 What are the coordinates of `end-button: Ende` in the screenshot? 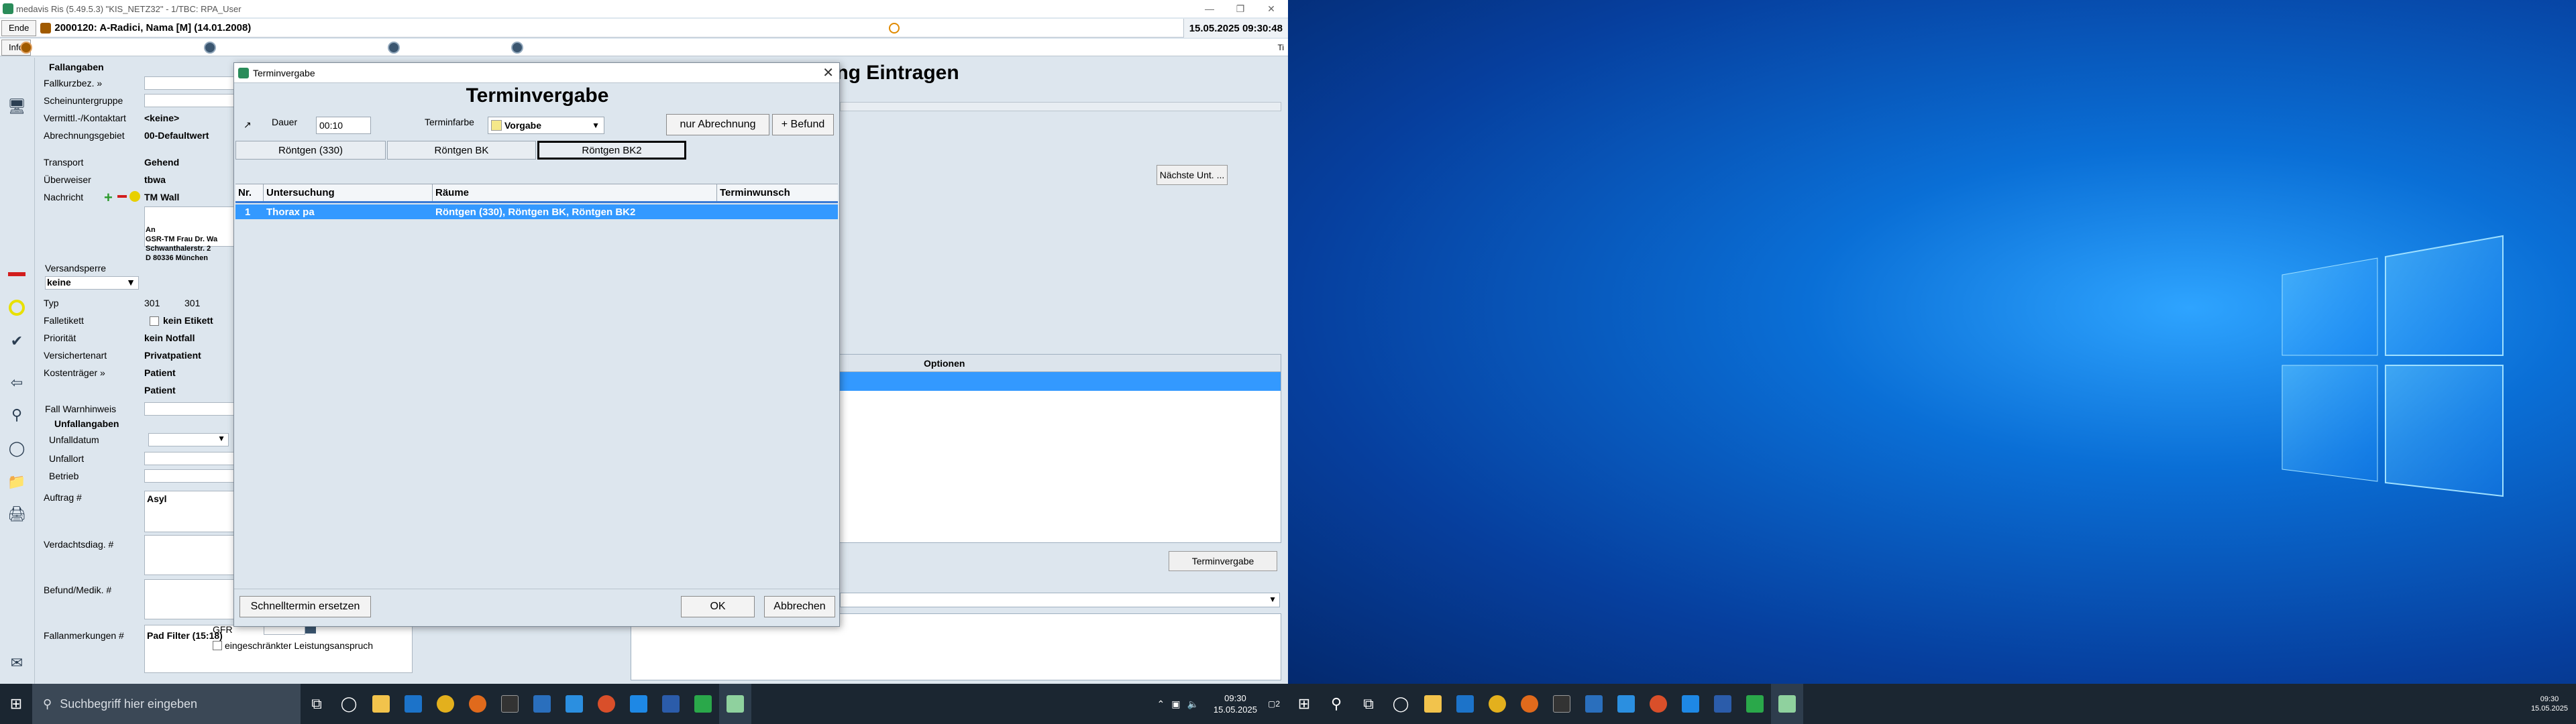 It's located at (19, 27).